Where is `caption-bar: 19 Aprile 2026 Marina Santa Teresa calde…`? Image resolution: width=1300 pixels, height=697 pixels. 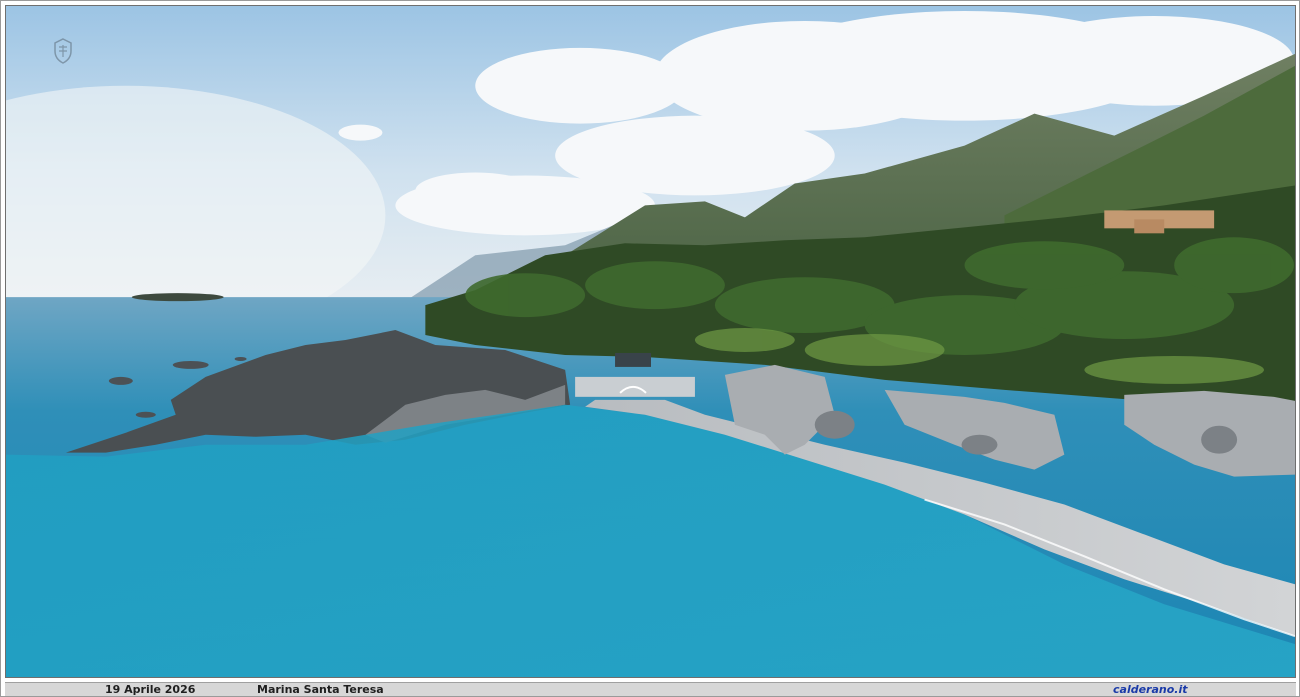
caption-bar: 19 Aprile 2026 Marina Santa Teresa calde… is located at coordinates (650, 689).